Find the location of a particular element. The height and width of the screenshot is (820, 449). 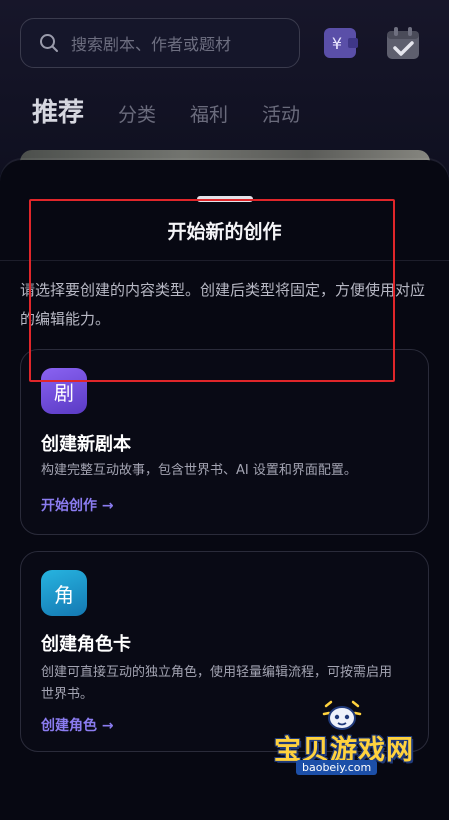

tab-recommend: 推荐 is located at coordinates (58, 110).